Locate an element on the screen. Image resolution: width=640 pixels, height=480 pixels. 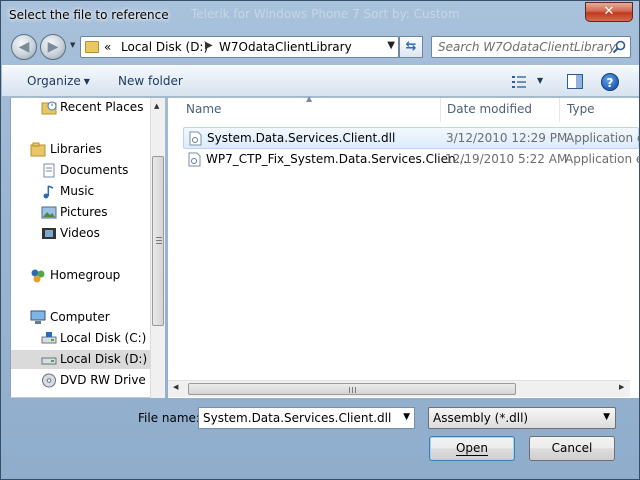
recent-locations-dropdown-icon: ▼ is located at coordinates (75, 47).